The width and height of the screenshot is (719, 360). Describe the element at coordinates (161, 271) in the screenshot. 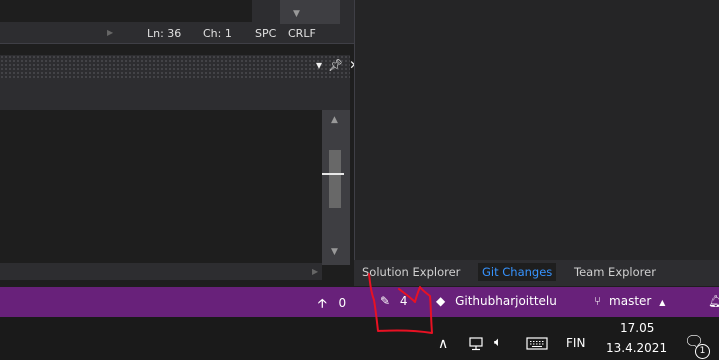

I see `horizontal-scrollbar` at that location.